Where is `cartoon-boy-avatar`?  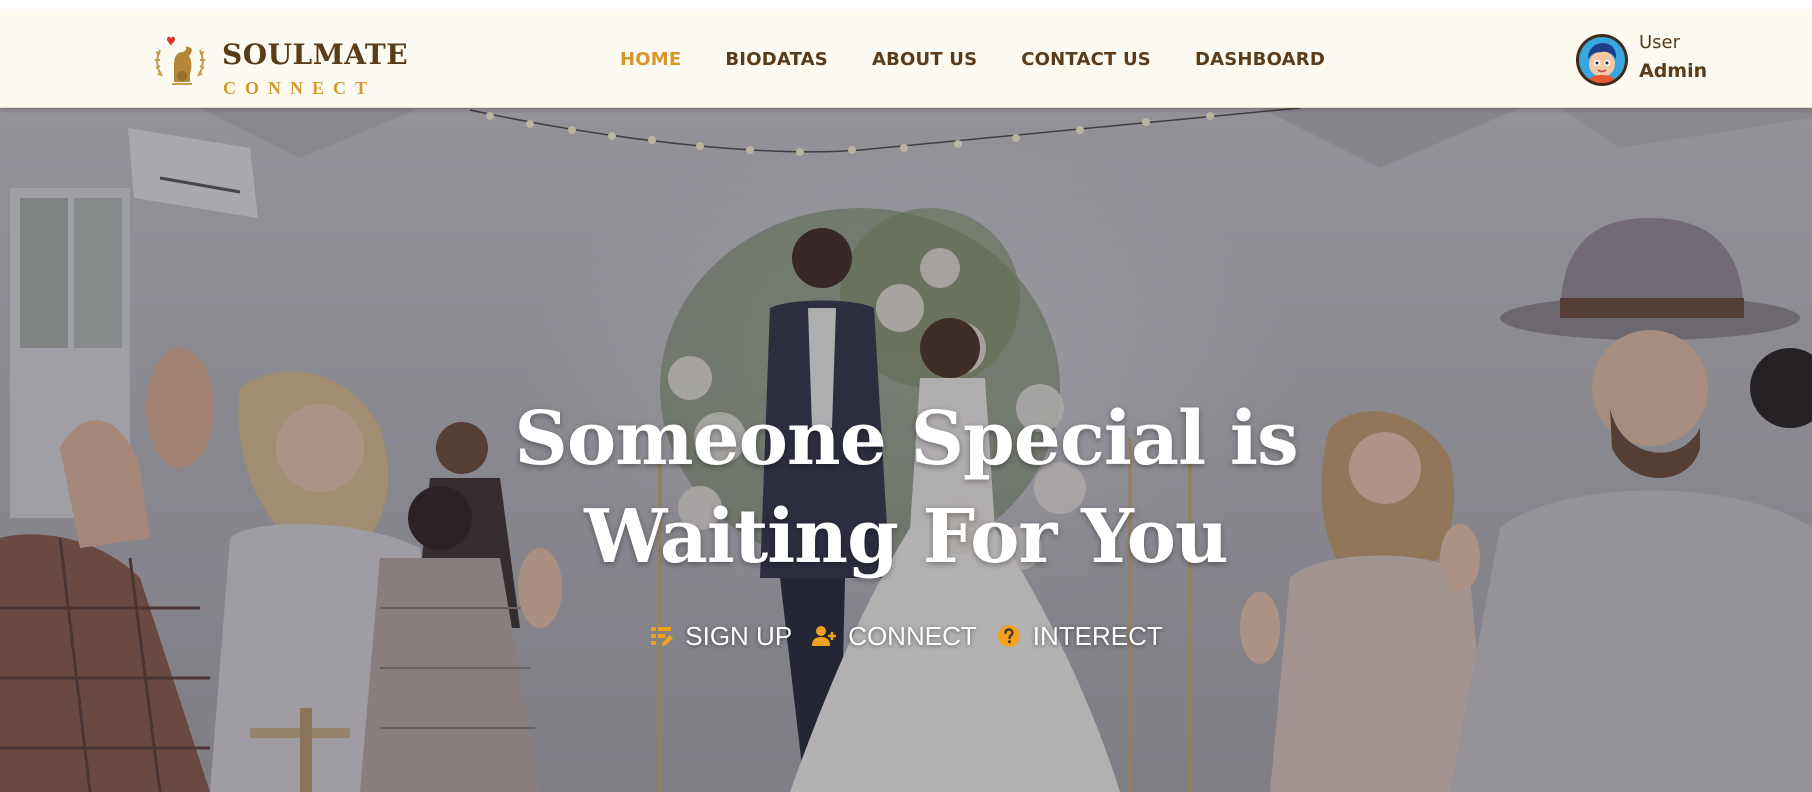 cartoon-boy-avatar is located at coordinates (1602, 60).